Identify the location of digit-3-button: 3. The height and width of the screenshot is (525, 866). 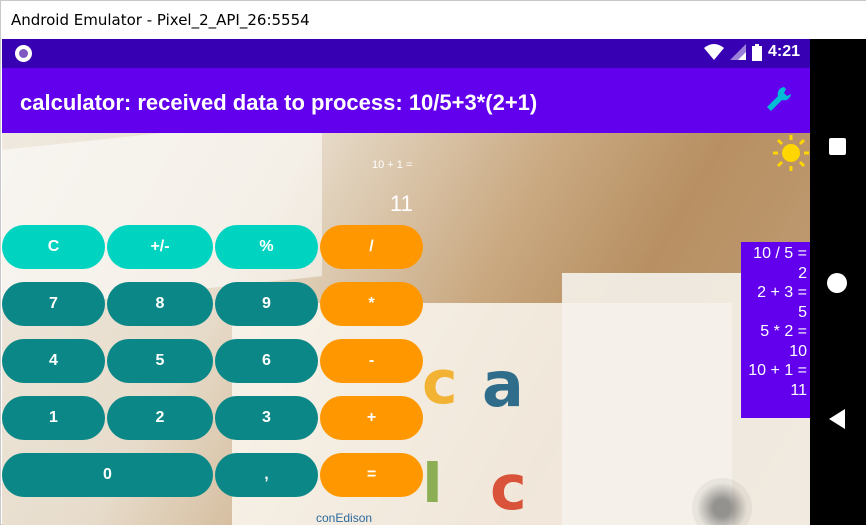
(266, 418).